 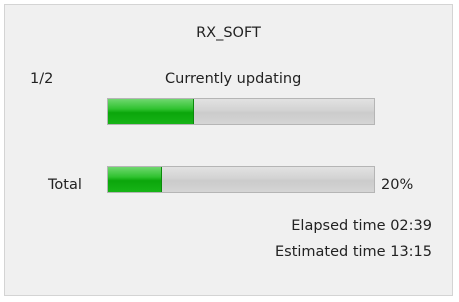 What do you see at coordinates (241, 111) in the screenshot?
I see `current-progress-bar` at bounding box center [241, 111].